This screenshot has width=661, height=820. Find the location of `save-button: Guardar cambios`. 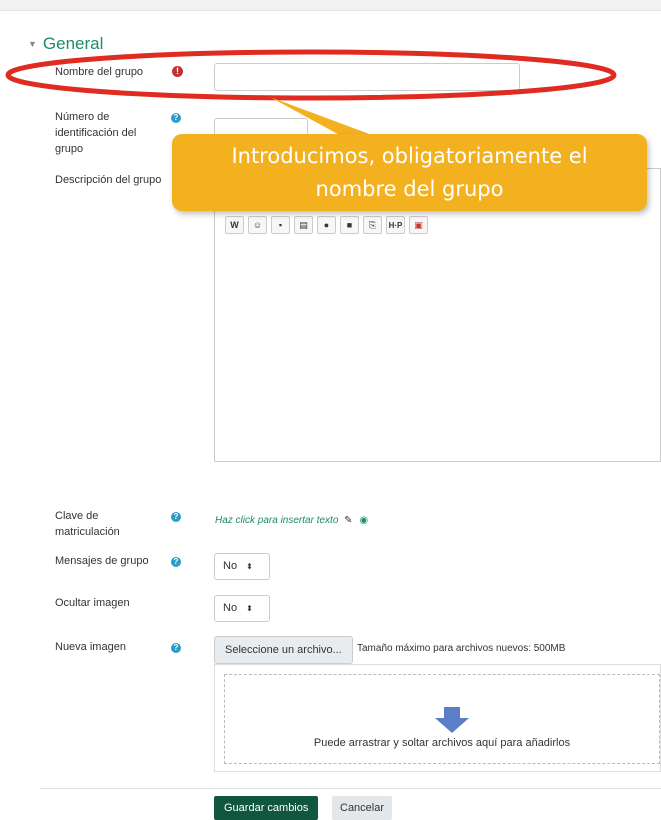

save-button: Guardar cambios is located at coordinates (266, 808).